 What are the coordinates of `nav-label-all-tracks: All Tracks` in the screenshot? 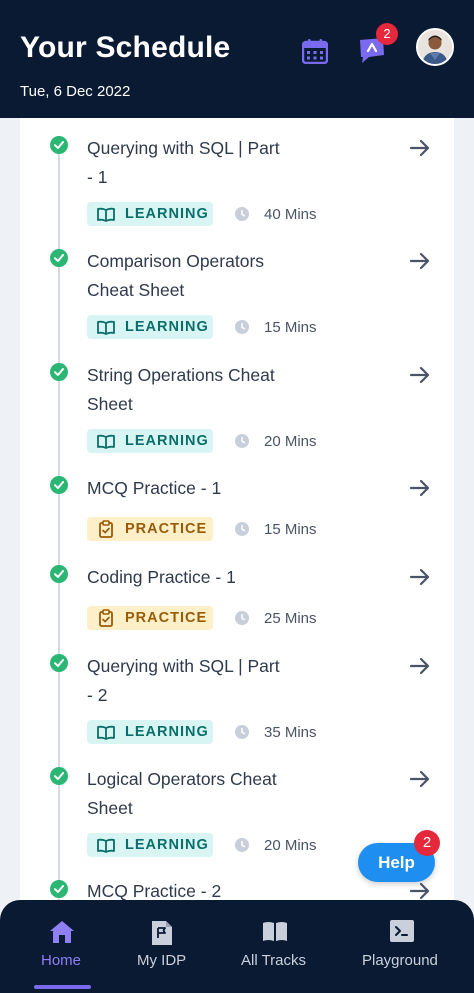 It's located at (274, 960).